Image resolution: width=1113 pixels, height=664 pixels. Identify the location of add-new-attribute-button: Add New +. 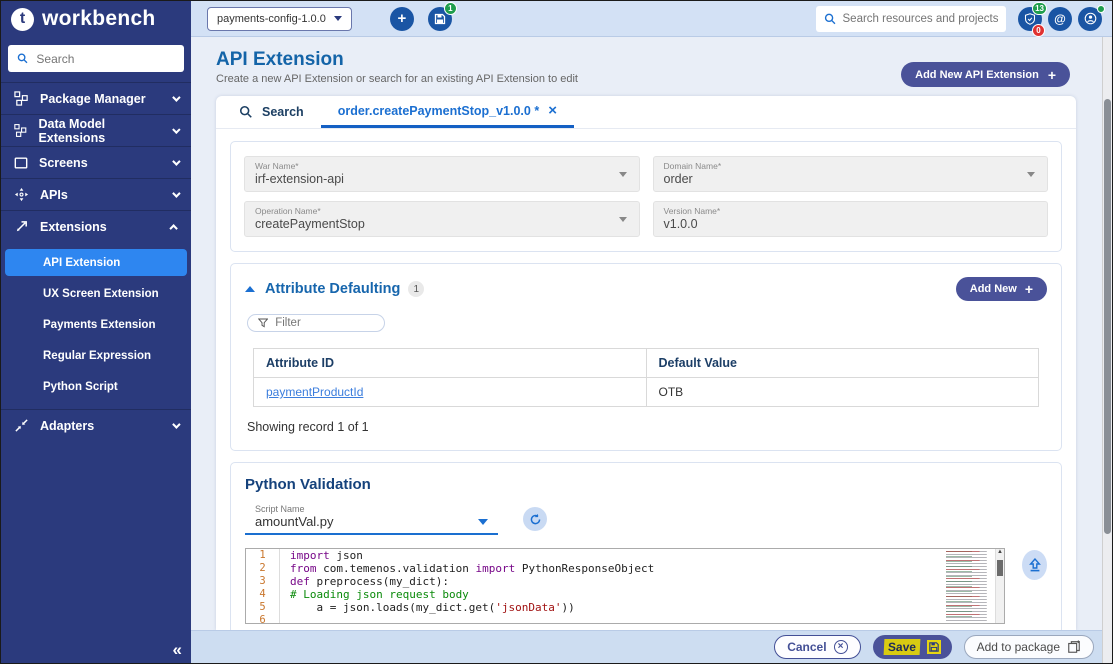
(1001, 289).